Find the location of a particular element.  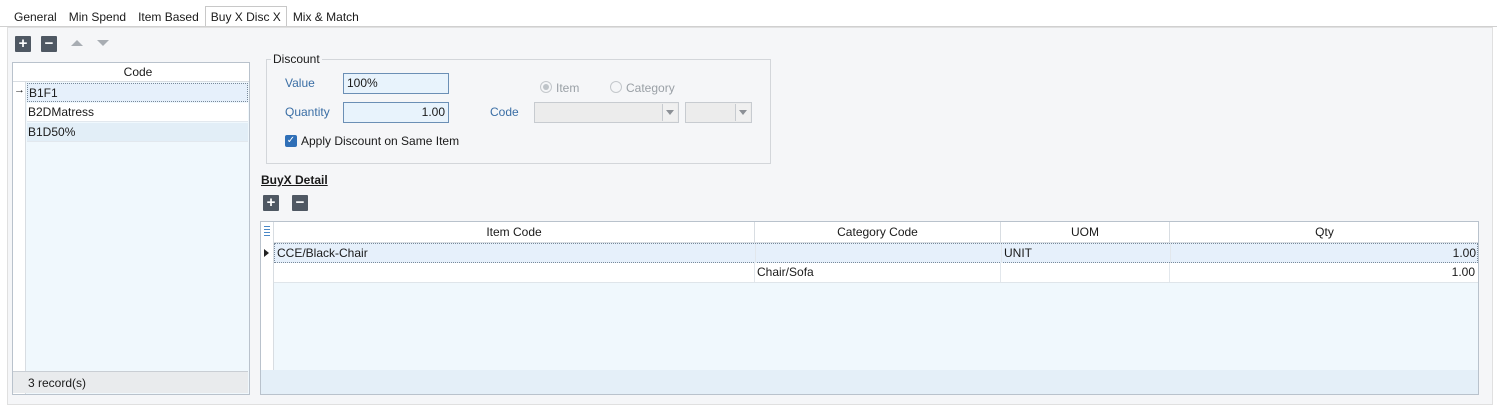

code-row: B1D50% is located at coordinates (137, 132).